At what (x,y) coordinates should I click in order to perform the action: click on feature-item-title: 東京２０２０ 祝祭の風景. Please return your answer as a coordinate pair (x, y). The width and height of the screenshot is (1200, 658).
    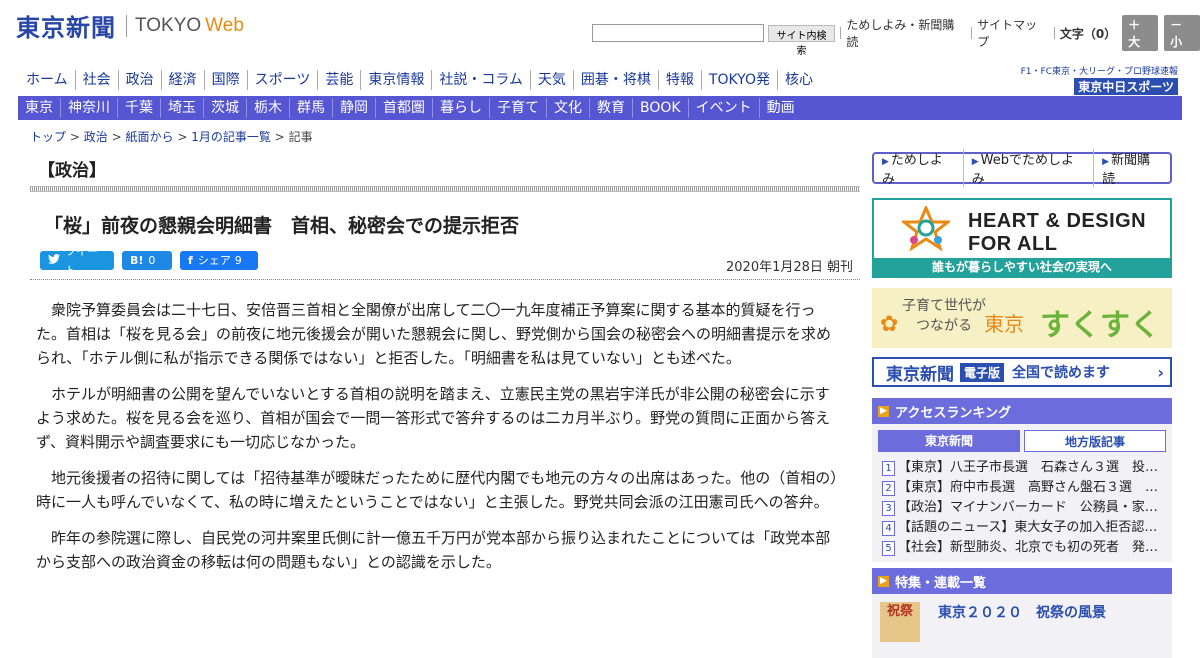
    Looking at the image, I should click on (1022, 612).